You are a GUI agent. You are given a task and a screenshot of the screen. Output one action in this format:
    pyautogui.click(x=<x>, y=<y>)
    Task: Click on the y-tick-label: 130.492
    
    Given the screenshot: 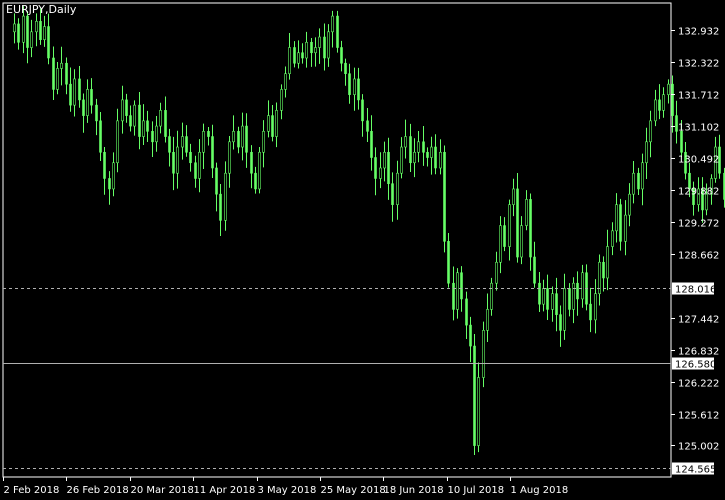 What is the action you would take?
    pyautogui.click(x=698, y=160)
    